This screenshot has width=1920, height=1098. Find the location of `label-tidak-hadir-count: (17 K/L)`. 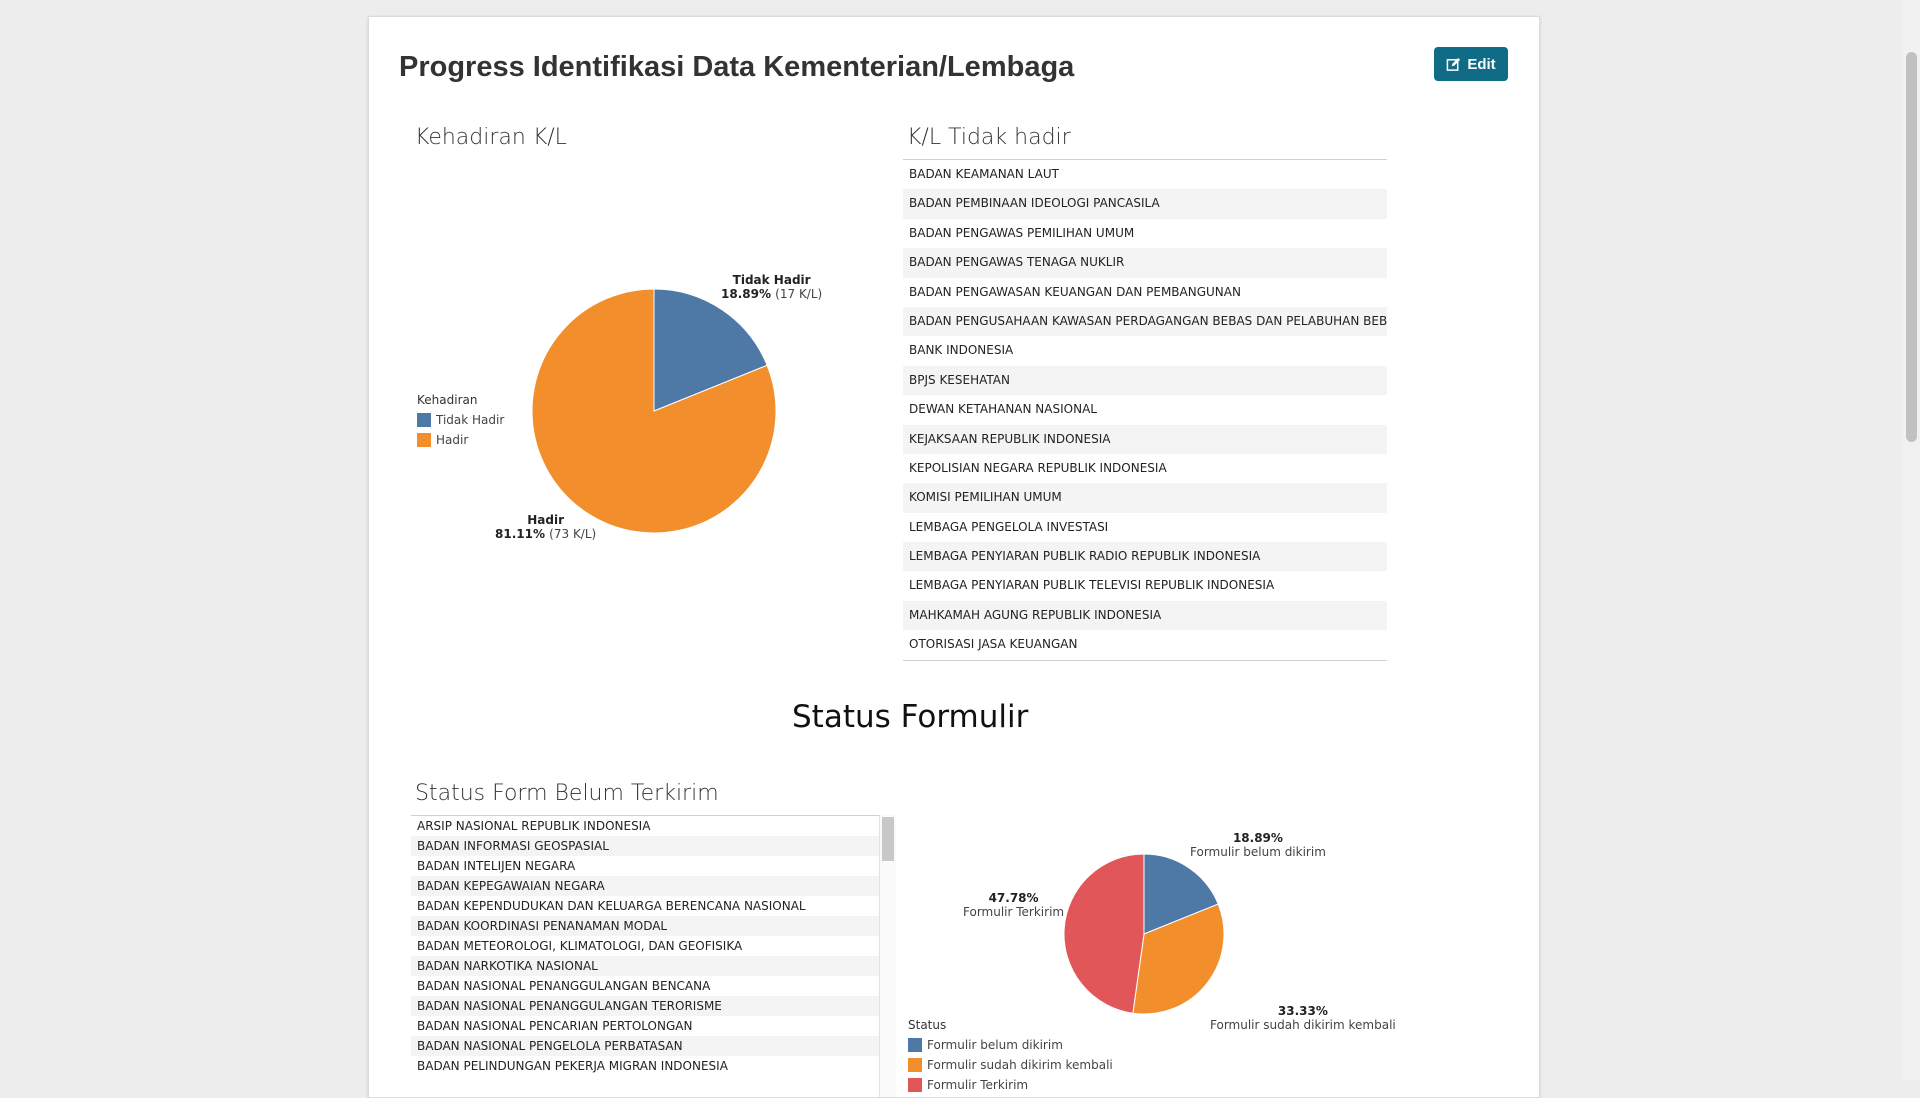

label-tidak-hadir-count: (17 K/L) is located at coordinates (799, 294).